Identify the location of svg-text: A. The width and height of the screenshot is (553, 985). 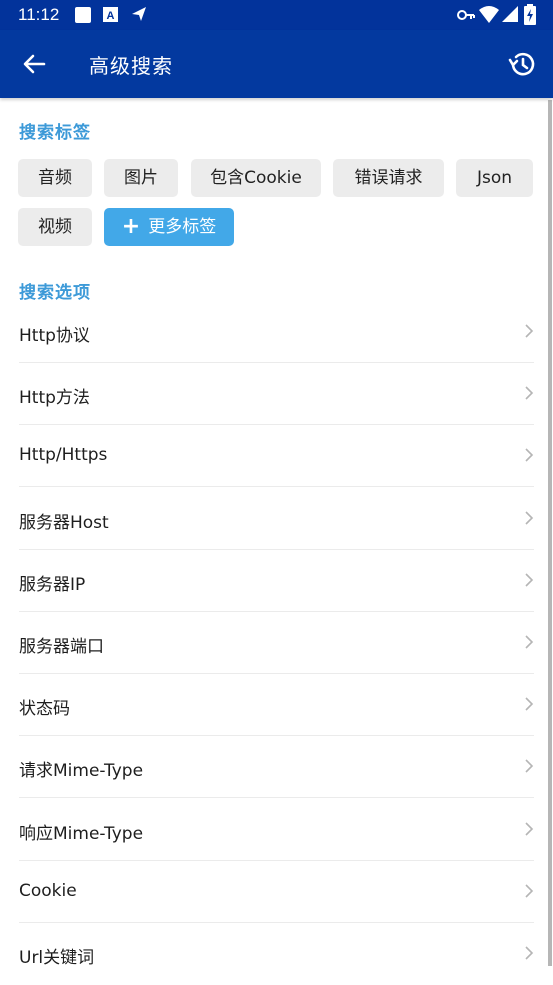
(111, 16).